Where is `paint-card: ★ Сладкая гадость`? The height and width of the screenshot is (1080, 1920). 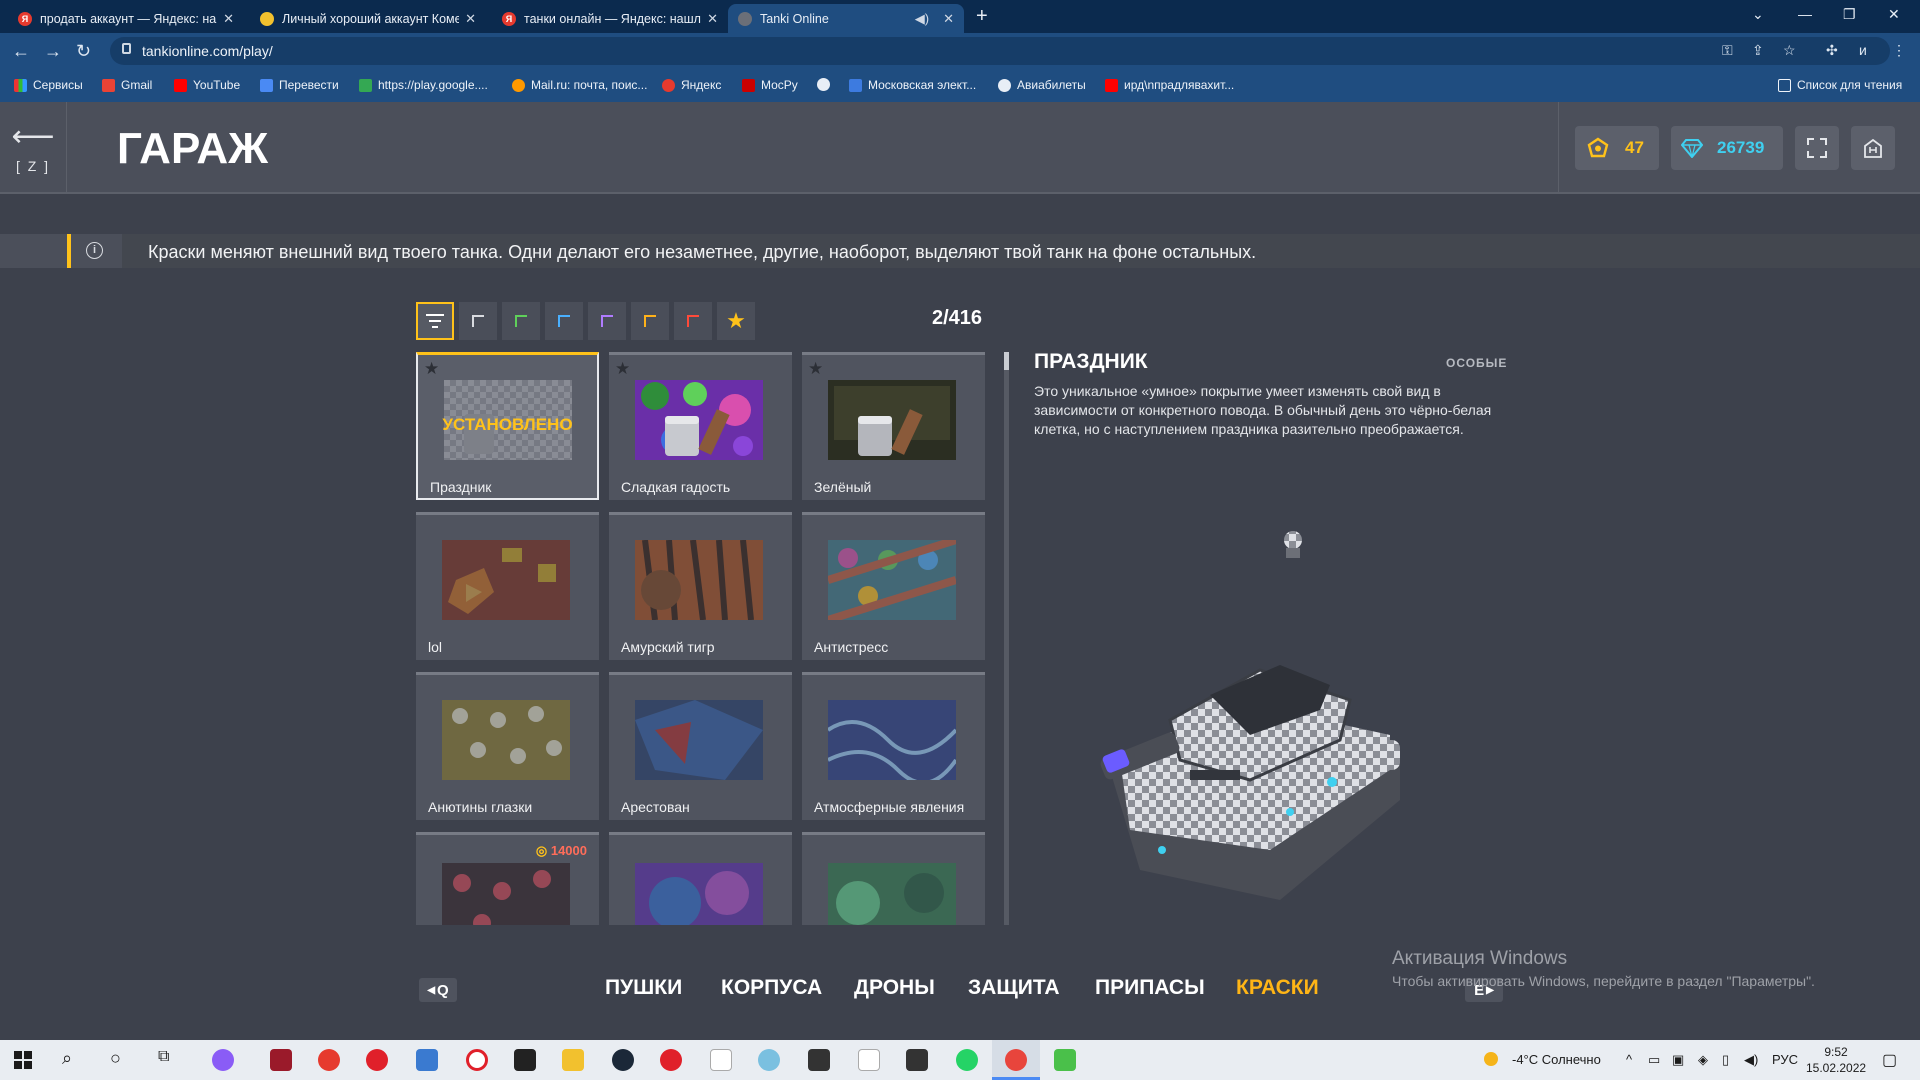 paint-card: ★ Сладкая гадость is located at coordinates (700, 426).